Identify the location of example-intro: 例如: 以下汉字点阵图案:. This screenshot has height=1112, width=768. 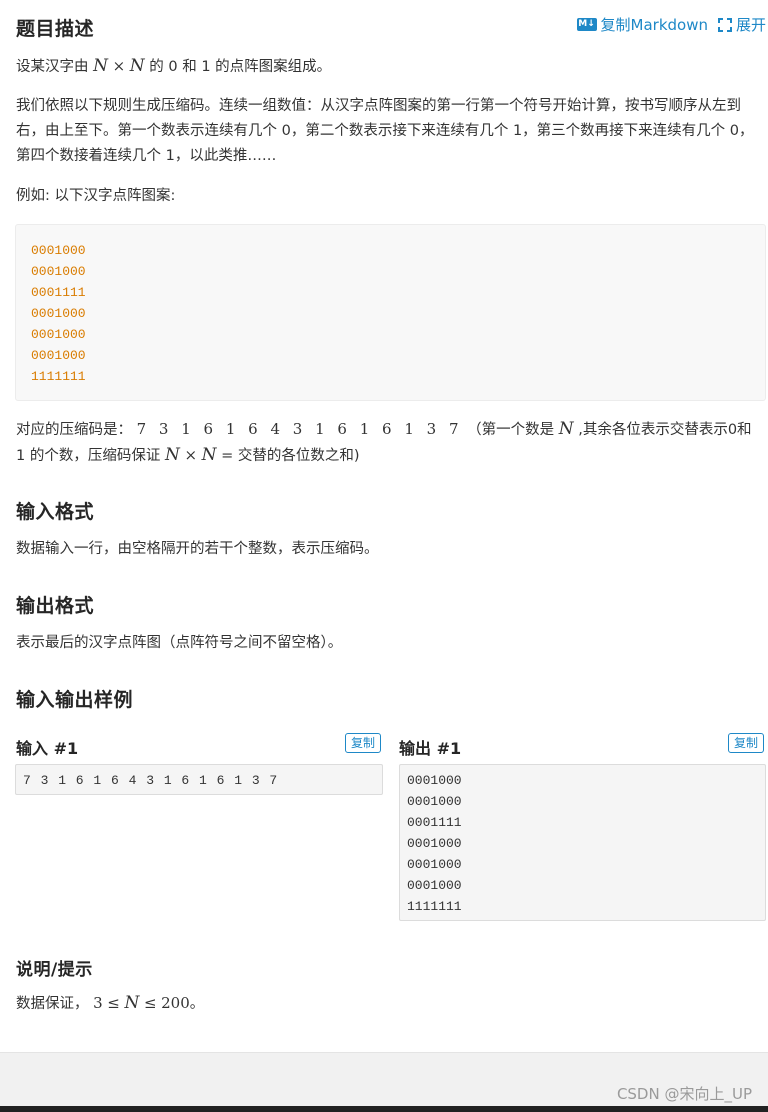
(96, 196).